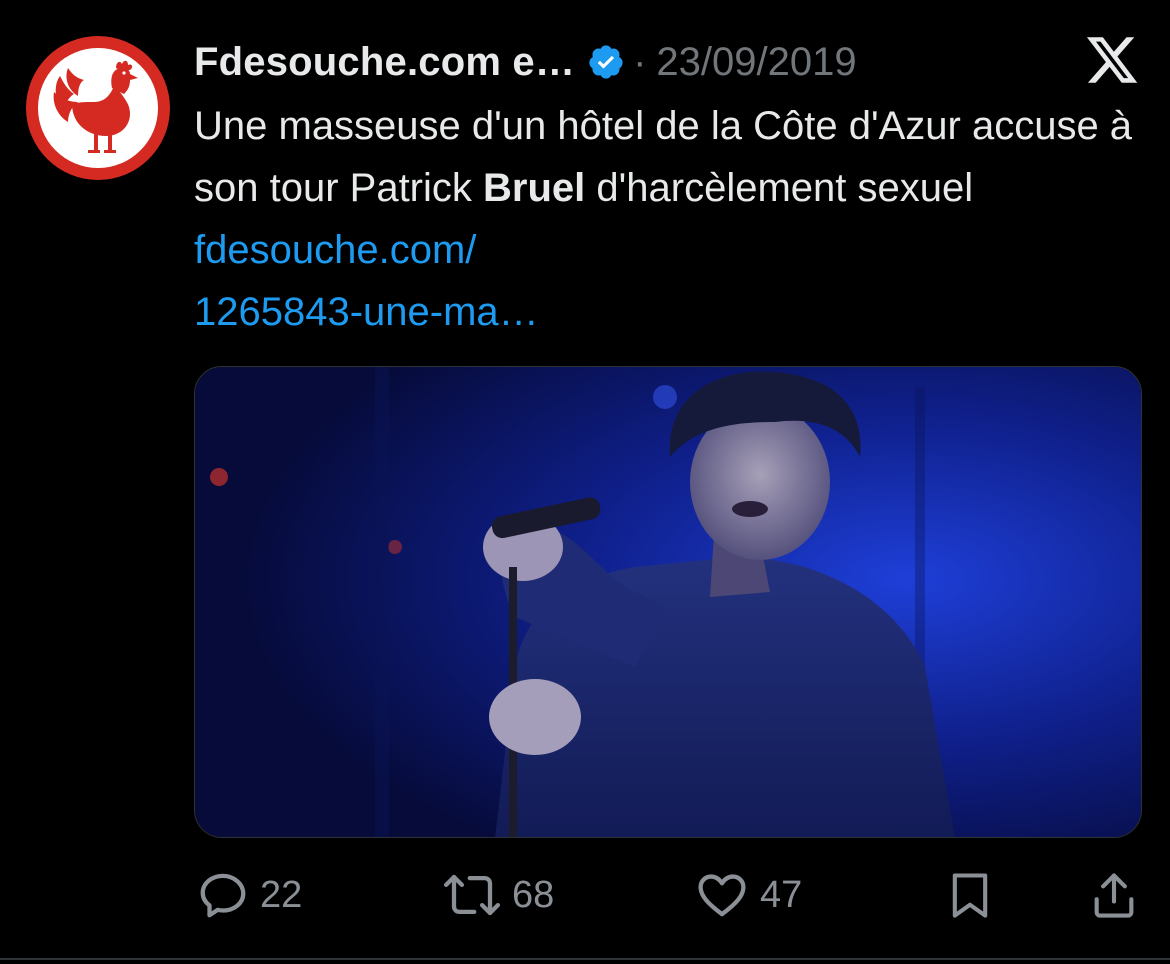  Describe the element at coordinates (606, 62) in the screenshot. I see `verified-badge-icon` at that location.